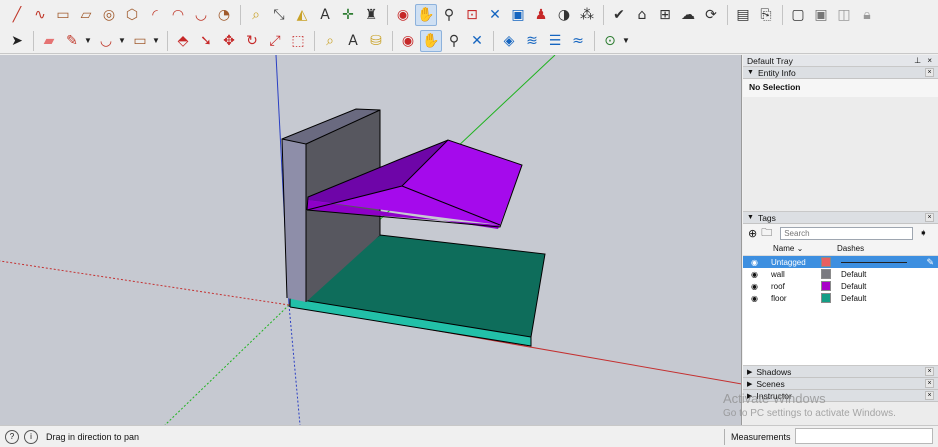  I want to click on text-label-icon: A, so click(353, 41).